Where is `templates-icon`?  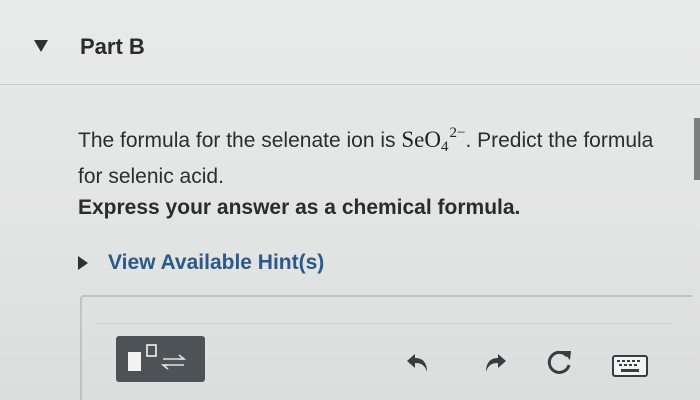 templates-icon is located at coordinates (157, 357).